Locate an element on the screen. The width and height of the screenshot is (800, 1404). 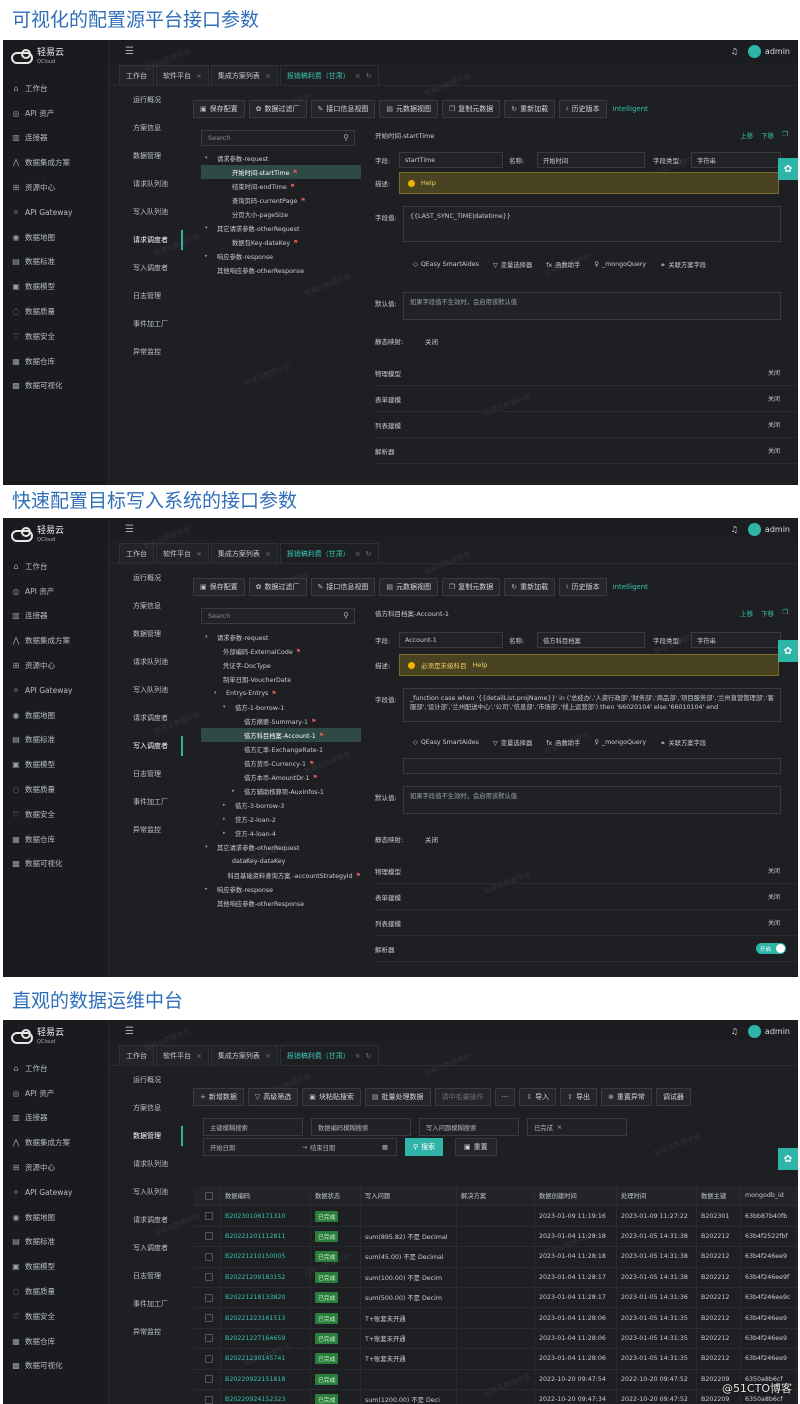
toolbar-button-3: ✎ 接口信息视图 is located at coordinates (343, 109).